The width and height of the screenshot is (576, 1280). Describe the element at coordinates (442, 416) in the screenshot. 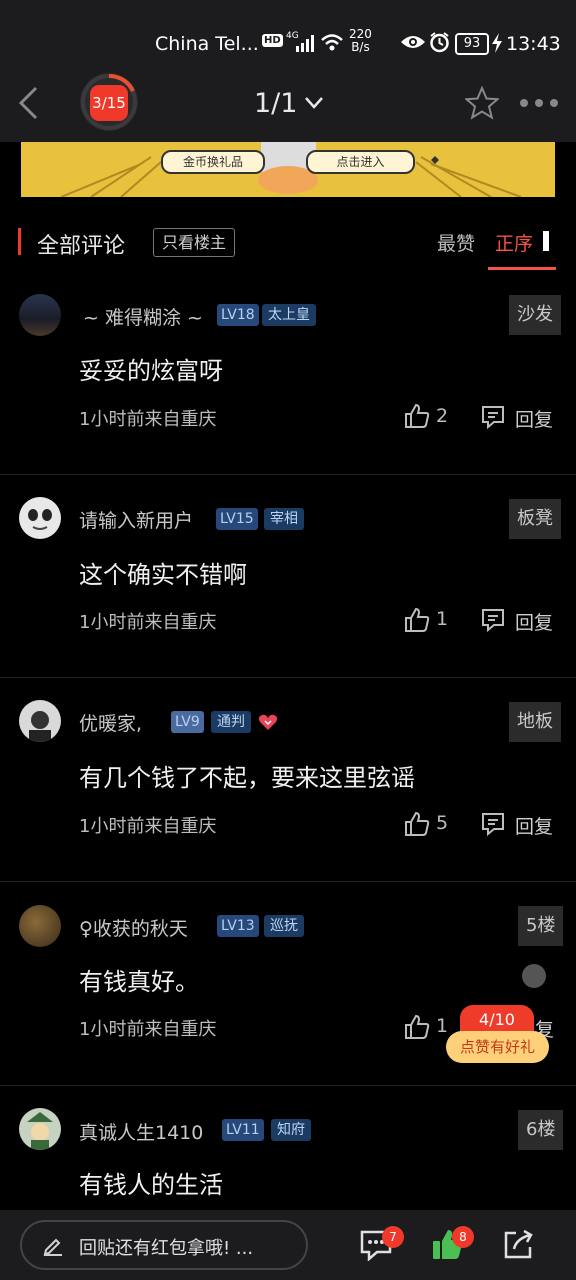

I see `like-count: 2` at that location.